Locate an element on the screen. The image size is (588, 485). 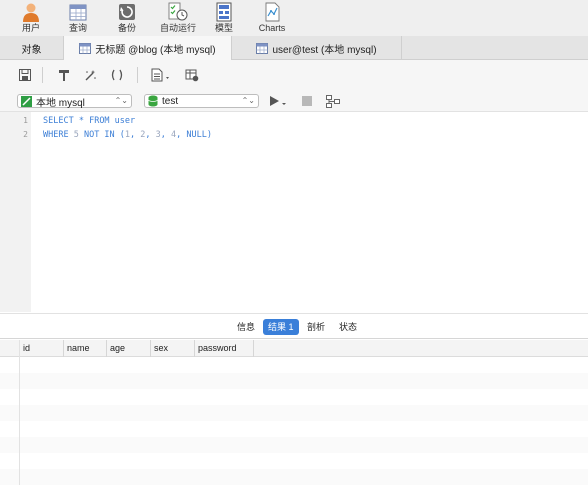
tab-status: 状态 is located at coordinates (348, 327).